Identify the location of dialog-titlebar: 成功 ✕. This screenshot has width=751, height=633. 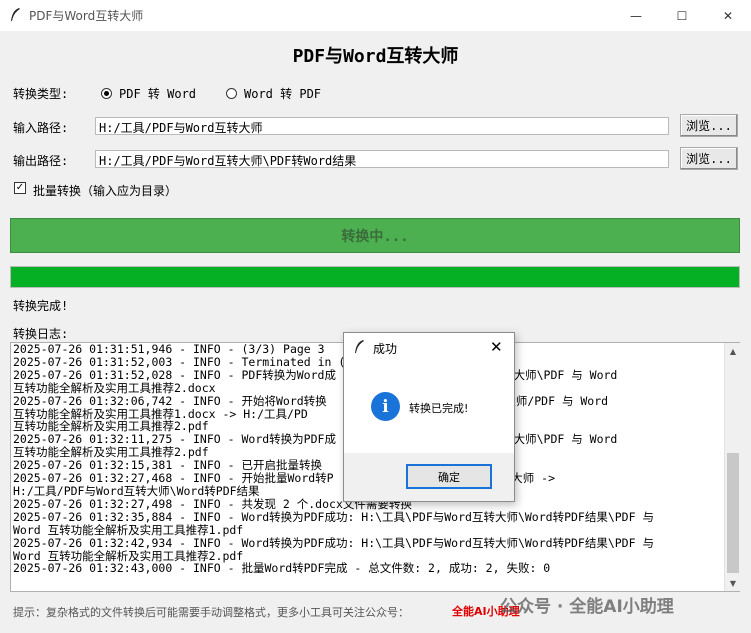
(429, 347).